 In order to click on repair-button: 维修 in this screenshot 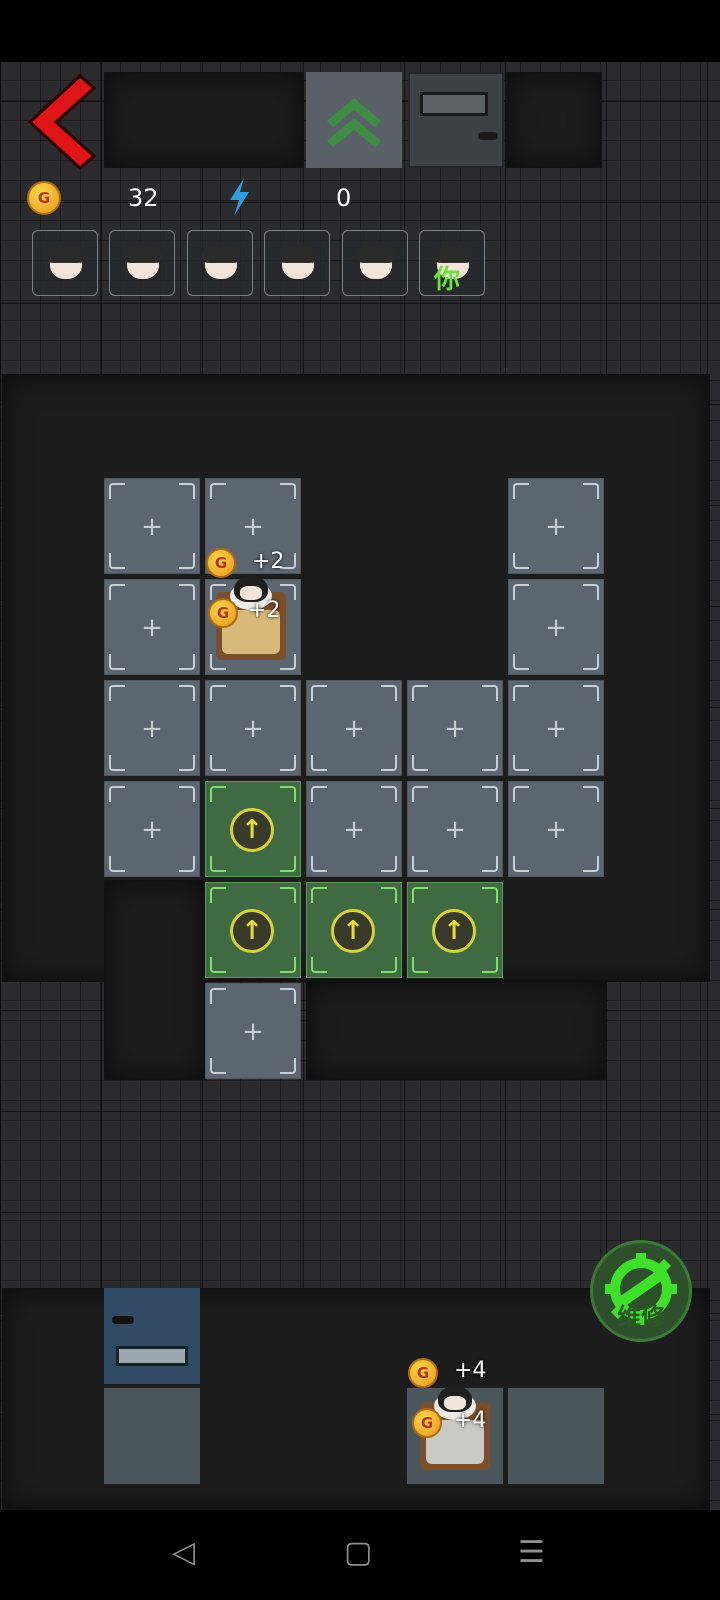, I will do `click(641, 1291)`.